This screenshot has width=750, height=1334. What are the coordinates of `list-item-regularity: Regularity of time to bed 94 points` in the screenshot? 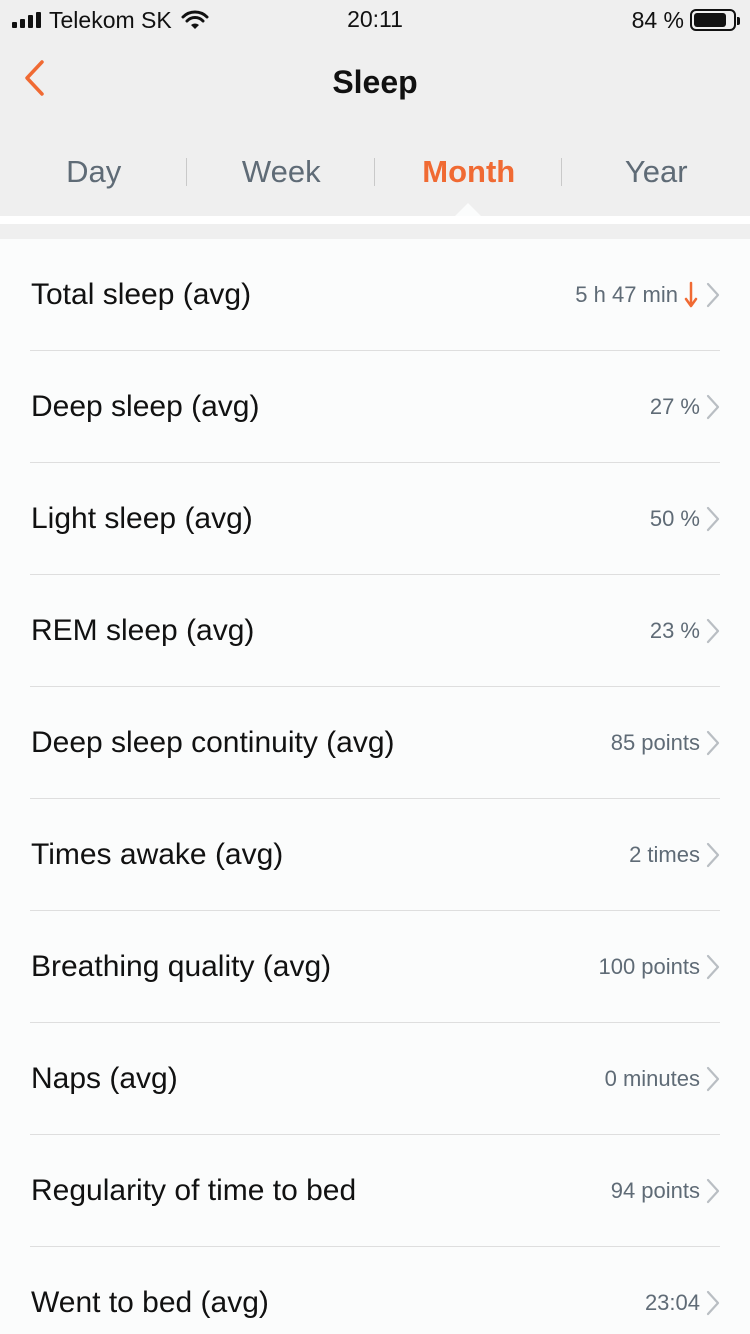 It's located at (375, 1191).